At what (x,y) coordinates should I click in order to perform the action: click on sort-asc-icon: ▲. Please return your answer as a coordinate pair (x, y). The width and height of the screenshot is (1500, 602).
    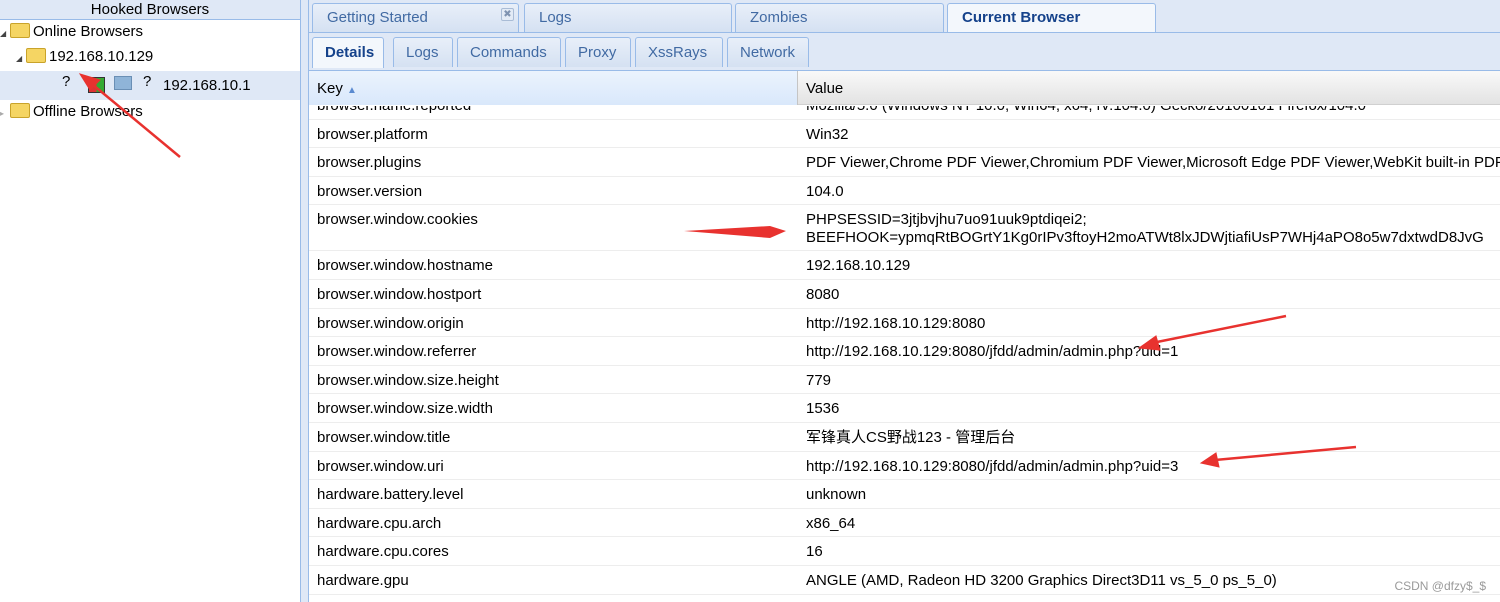
    Looking at the image, I should click on (352, 90).